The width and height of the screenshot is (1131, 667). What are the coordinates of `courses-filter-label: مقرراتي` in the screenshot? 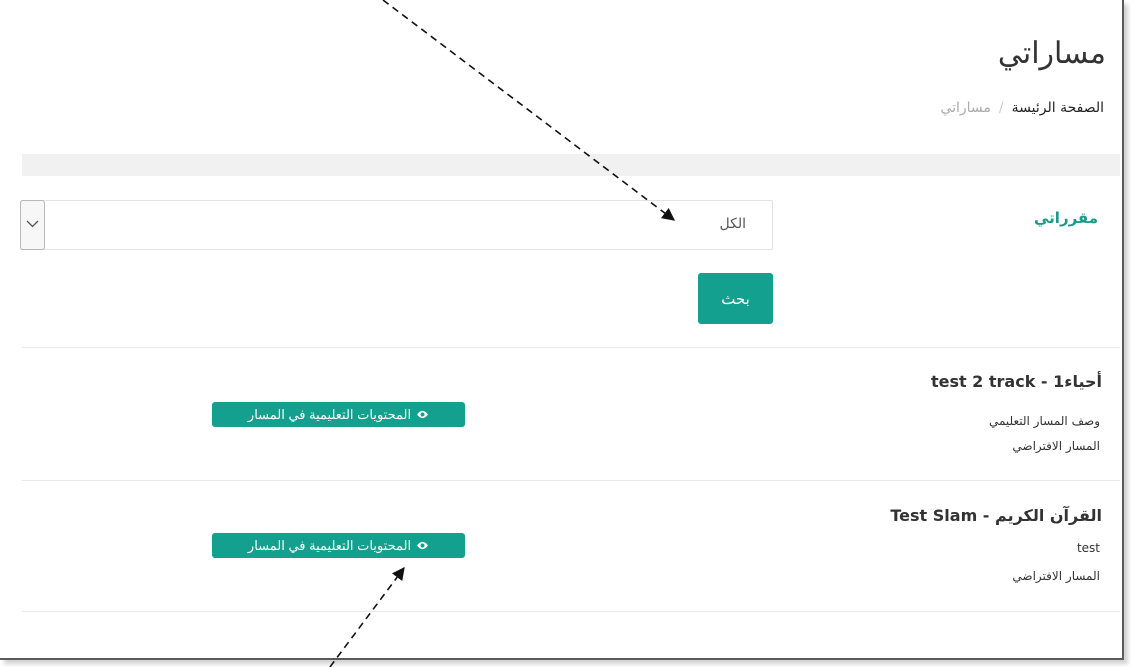 It's located at (1066, 218).